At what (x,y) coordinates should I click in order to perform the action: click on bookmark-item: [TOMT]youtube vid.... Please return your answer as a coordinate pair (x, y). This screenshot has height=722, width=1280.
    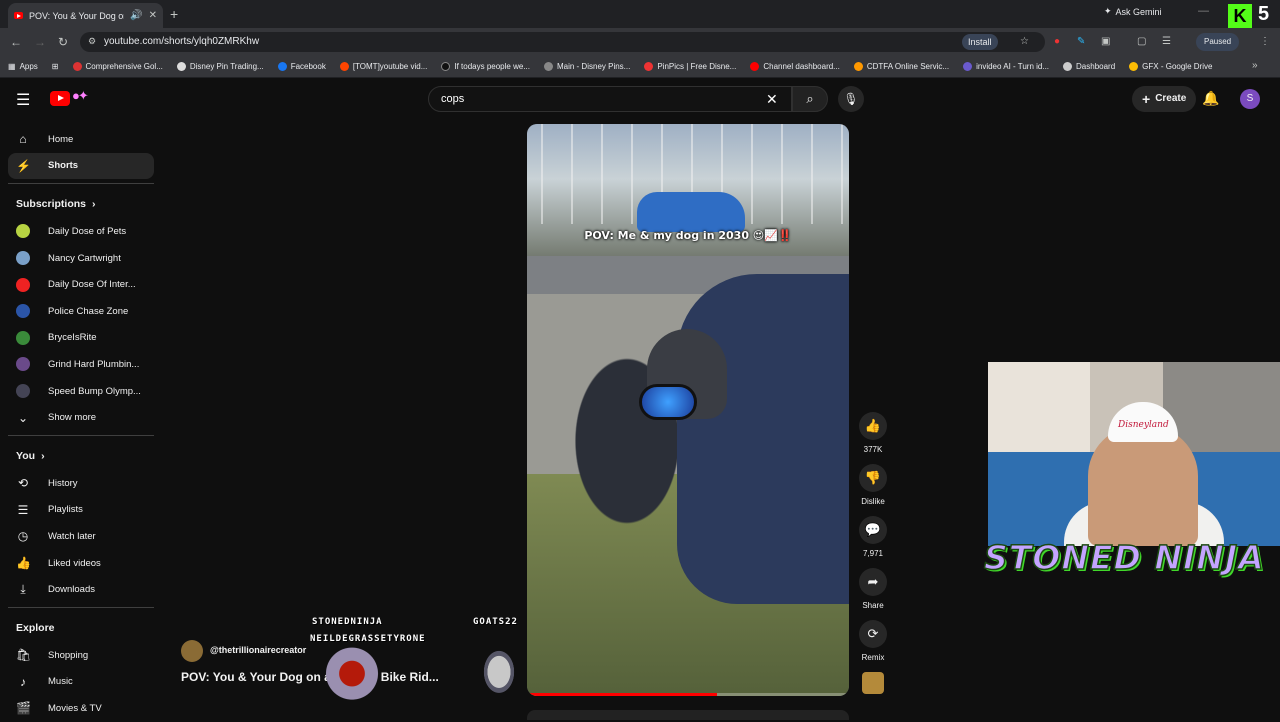
    Looking at the image, I should click on (383, 66).